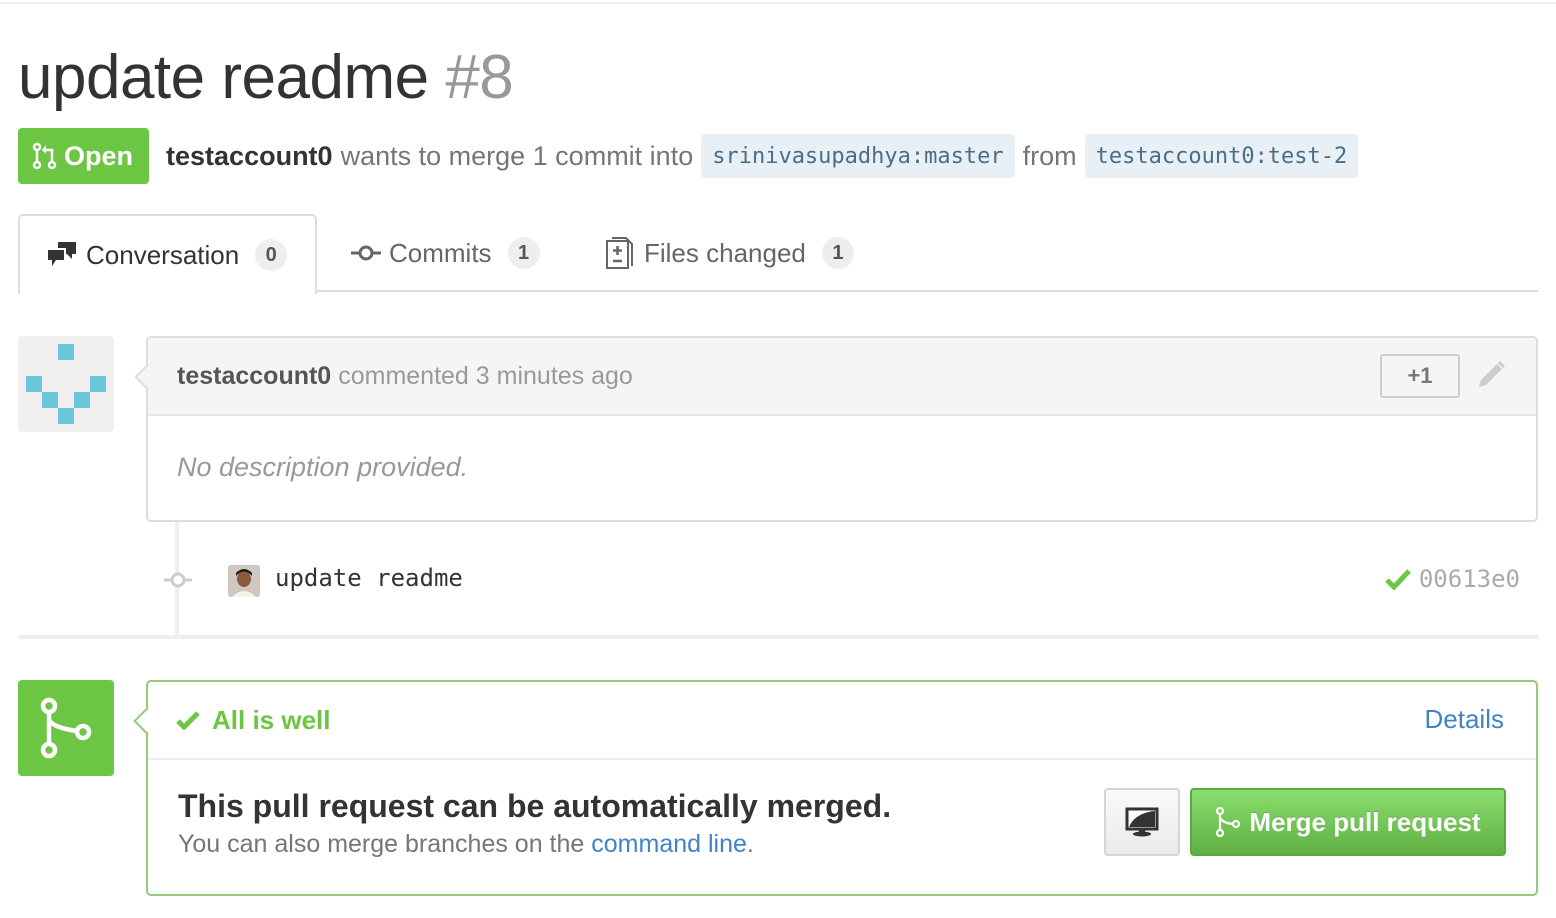  What do you see at coordinates (381, 844) in the screenshot?
I see `merge-hint-text: You can also merge branches on the` at bounding box center [381, 844].